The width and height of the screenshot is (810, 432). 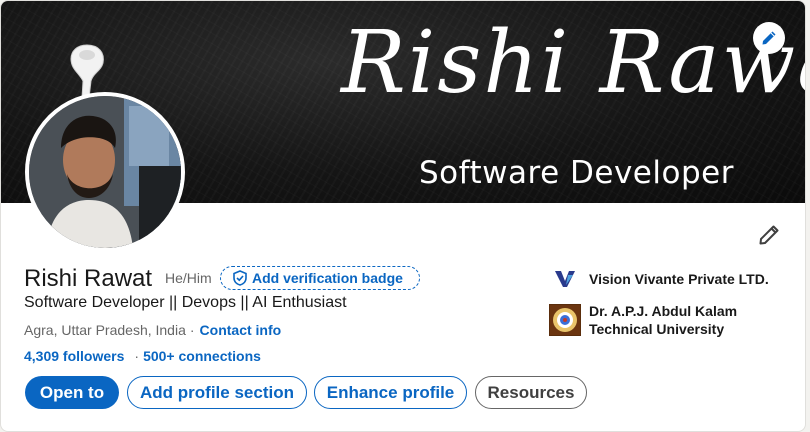 What do you see at coordinates (74, 356) in the screenshot?
I see `followers-link: 4,309 followers` at bounding box center [74, 356].